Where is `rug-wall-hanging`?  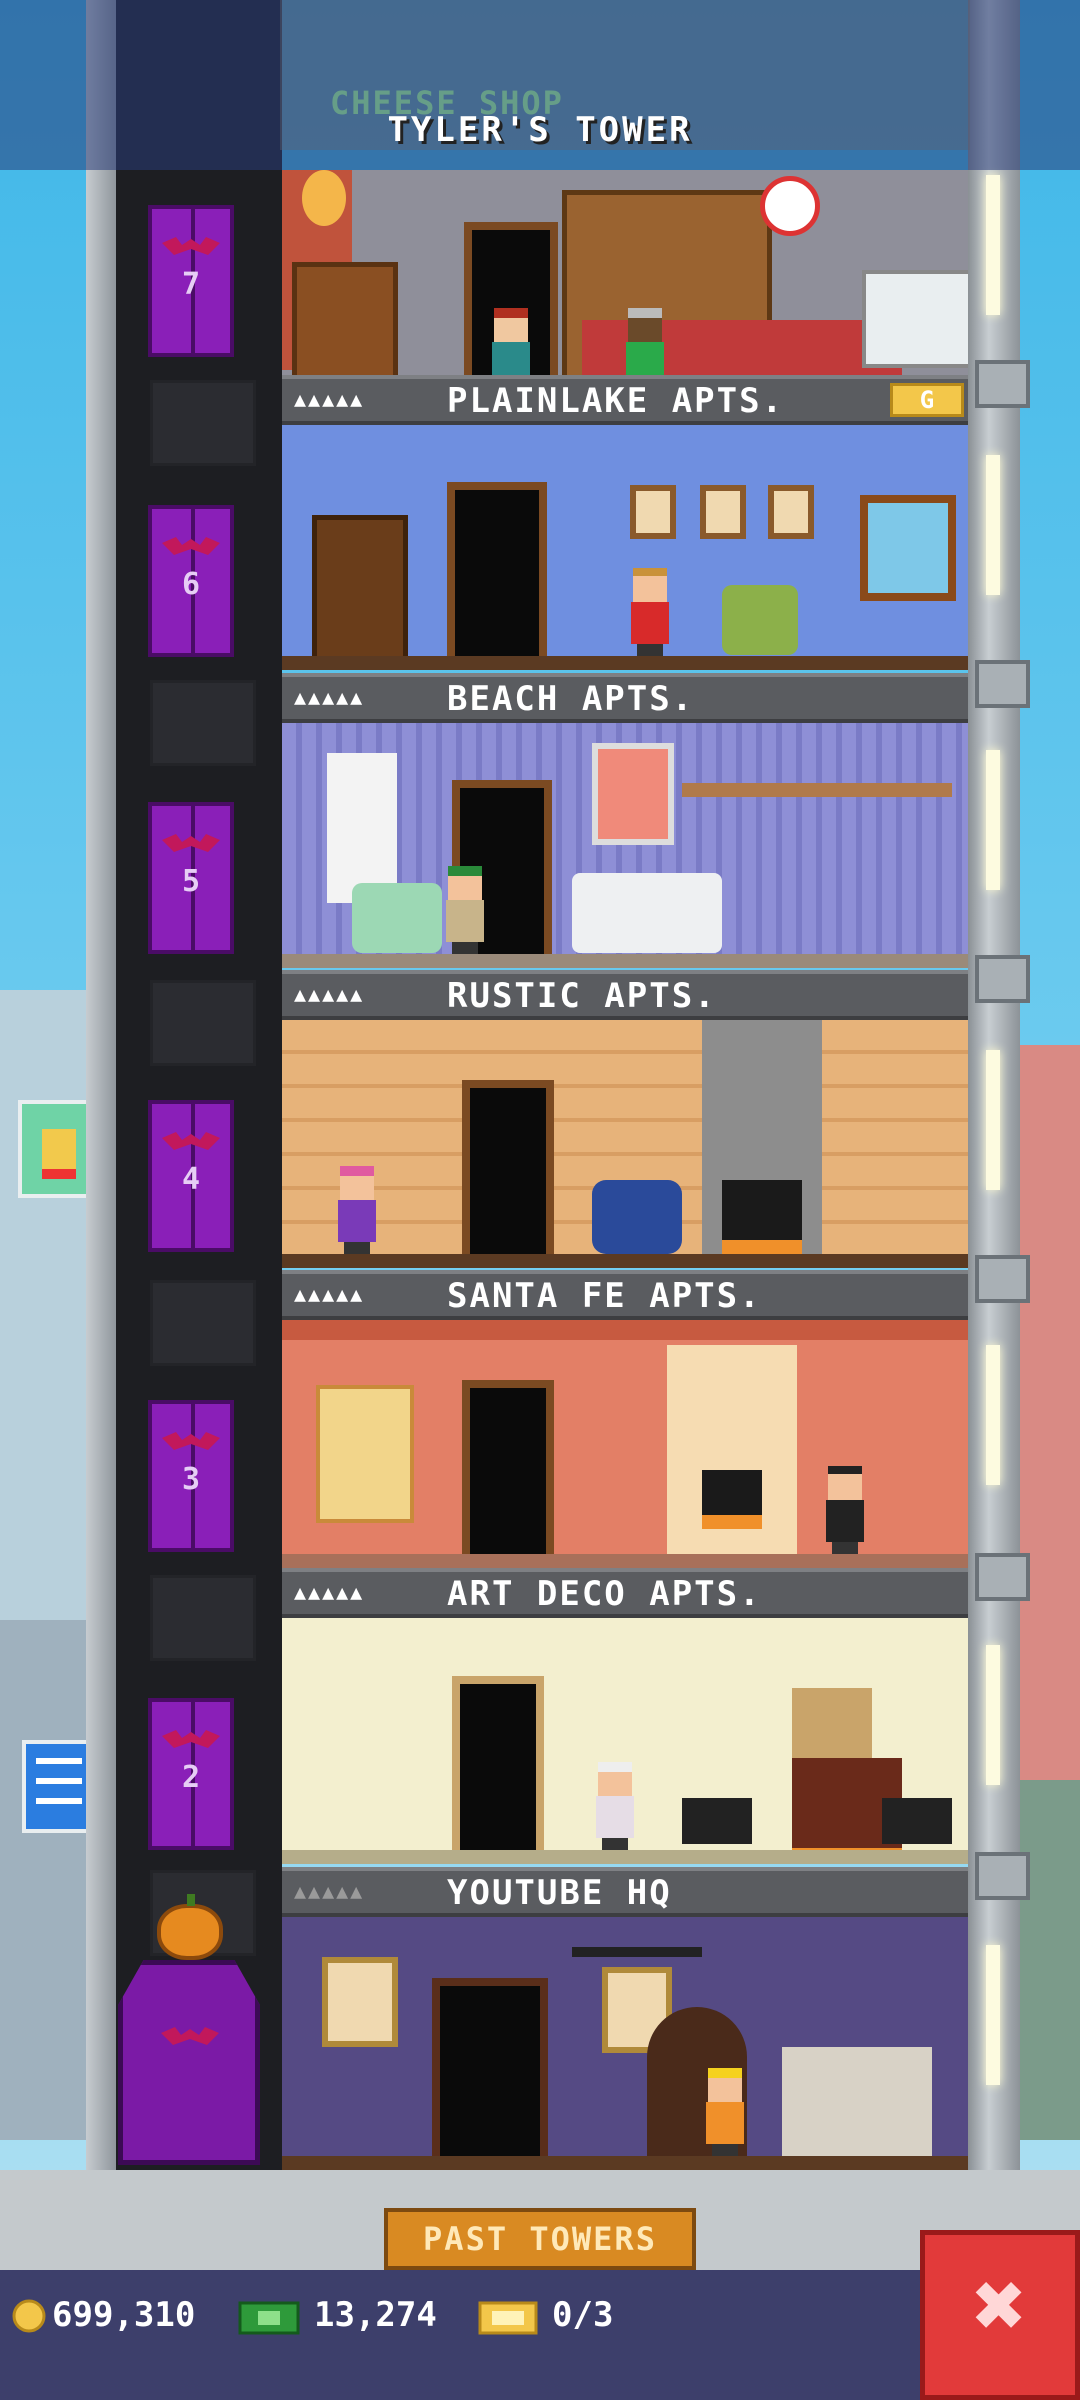 rug-wall-hanging is located at coordinates (365, 1454).